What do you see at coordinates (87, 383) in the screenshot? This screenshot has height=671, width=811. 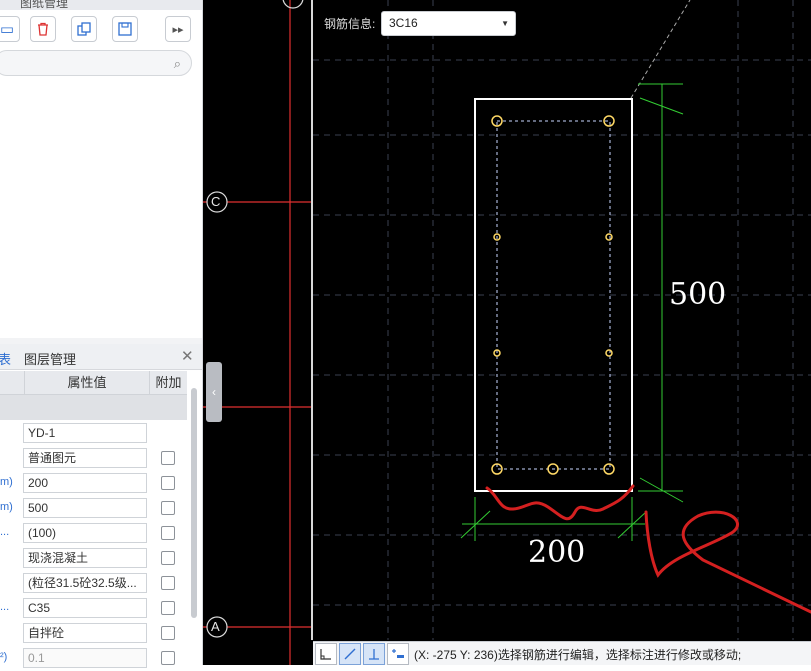 I see `column-header-value: 属性值` at bounding box center [87, 383].